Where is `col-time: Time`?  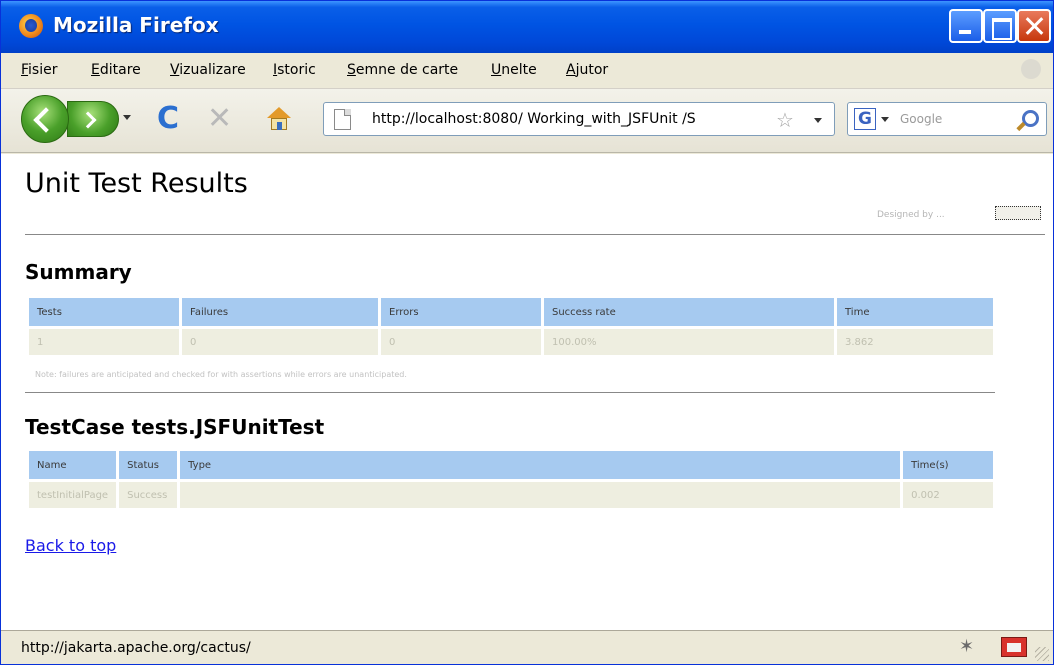 col-time: Time is located at coordinates (915, 312).